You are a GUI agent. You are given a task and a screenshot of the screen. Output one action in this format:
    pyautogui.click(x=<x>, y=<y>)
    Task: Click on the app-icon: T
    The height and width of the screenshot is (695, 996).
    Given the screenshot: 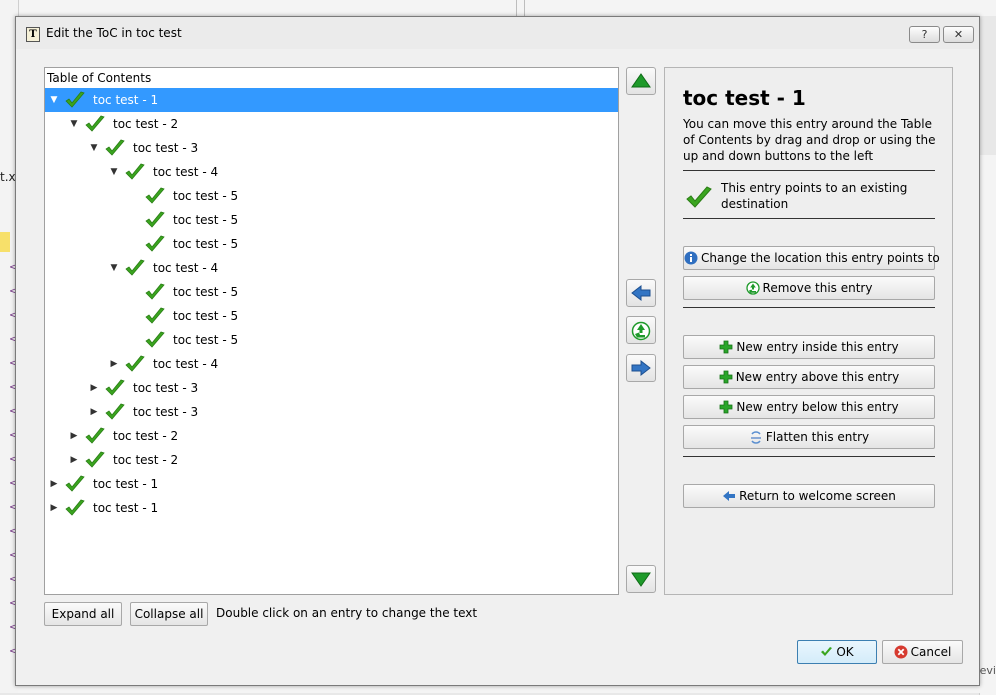 What is the action you would take?
    pyautogui.click(x=33, y=34)
    